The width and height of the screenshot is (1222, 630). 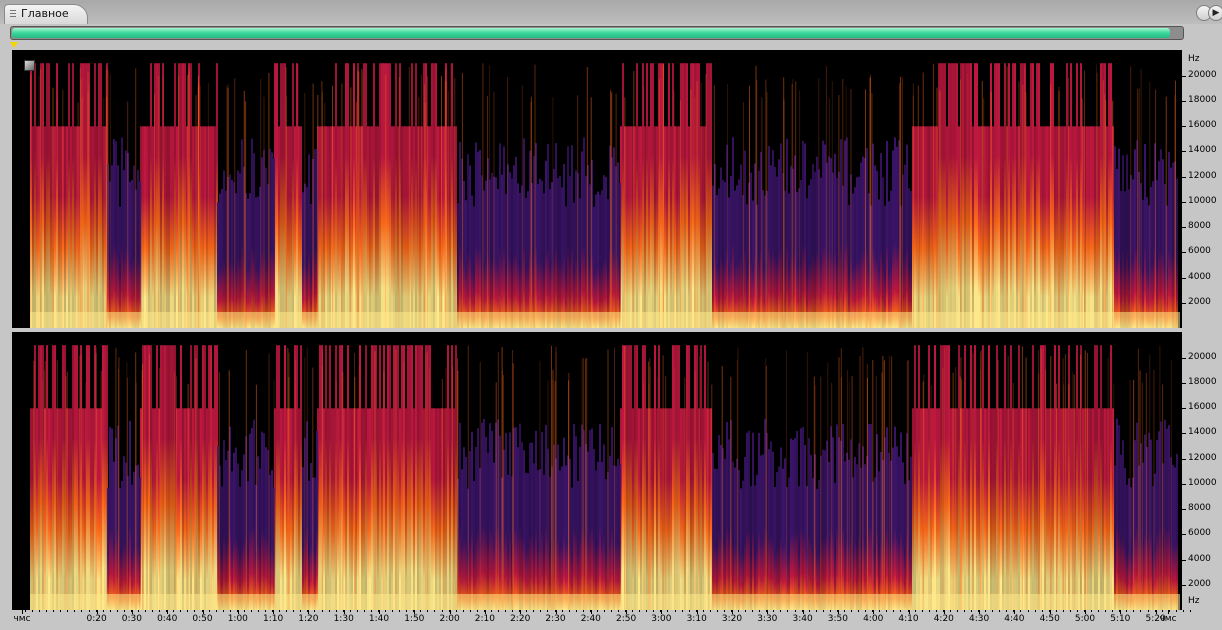 What do you see at coordinates (29, 65) in the screenshot?
I see `display-toggle-icon` at bounding box center [29, 65].